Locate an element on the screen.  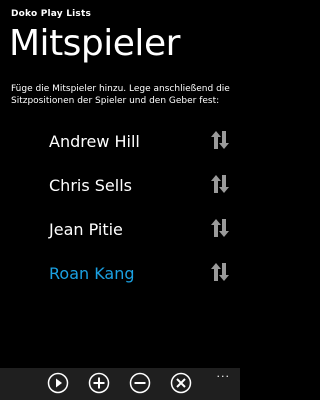
play-button is located at coordinates (58, 383).